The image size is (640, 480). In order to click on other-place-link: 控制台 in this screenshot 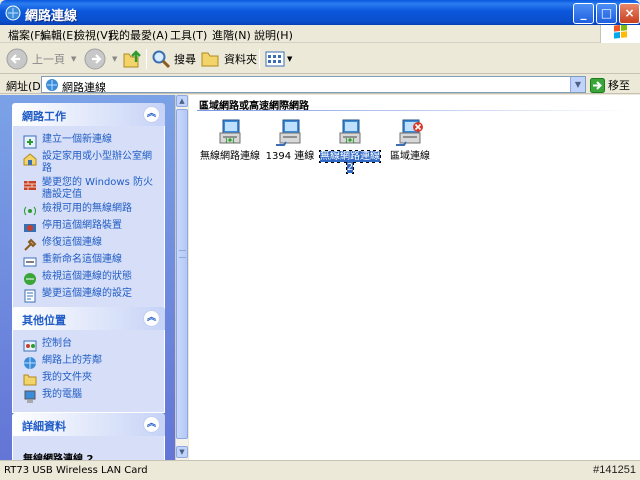, I will do `click(90, 345)`.